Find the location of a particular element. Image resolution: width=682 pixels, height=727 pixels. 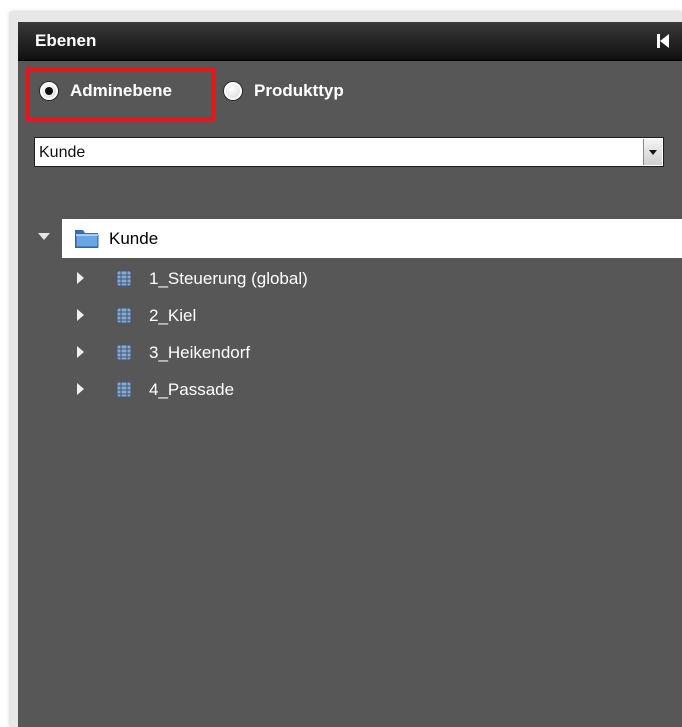

tree-item-label: 4_Passade is located at coordinates (192, 389).